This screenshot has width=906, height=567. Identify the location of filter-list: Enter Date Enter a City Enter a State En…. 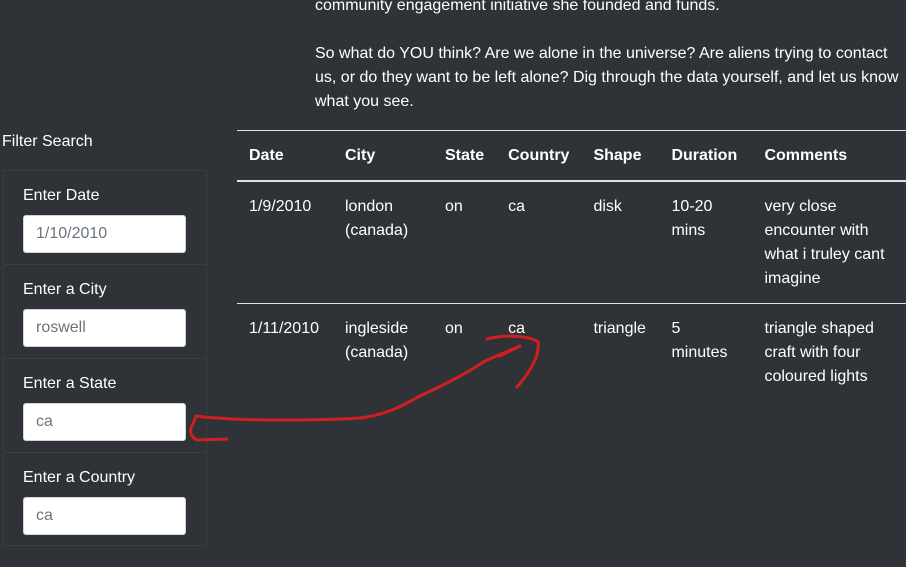
(105, 358).